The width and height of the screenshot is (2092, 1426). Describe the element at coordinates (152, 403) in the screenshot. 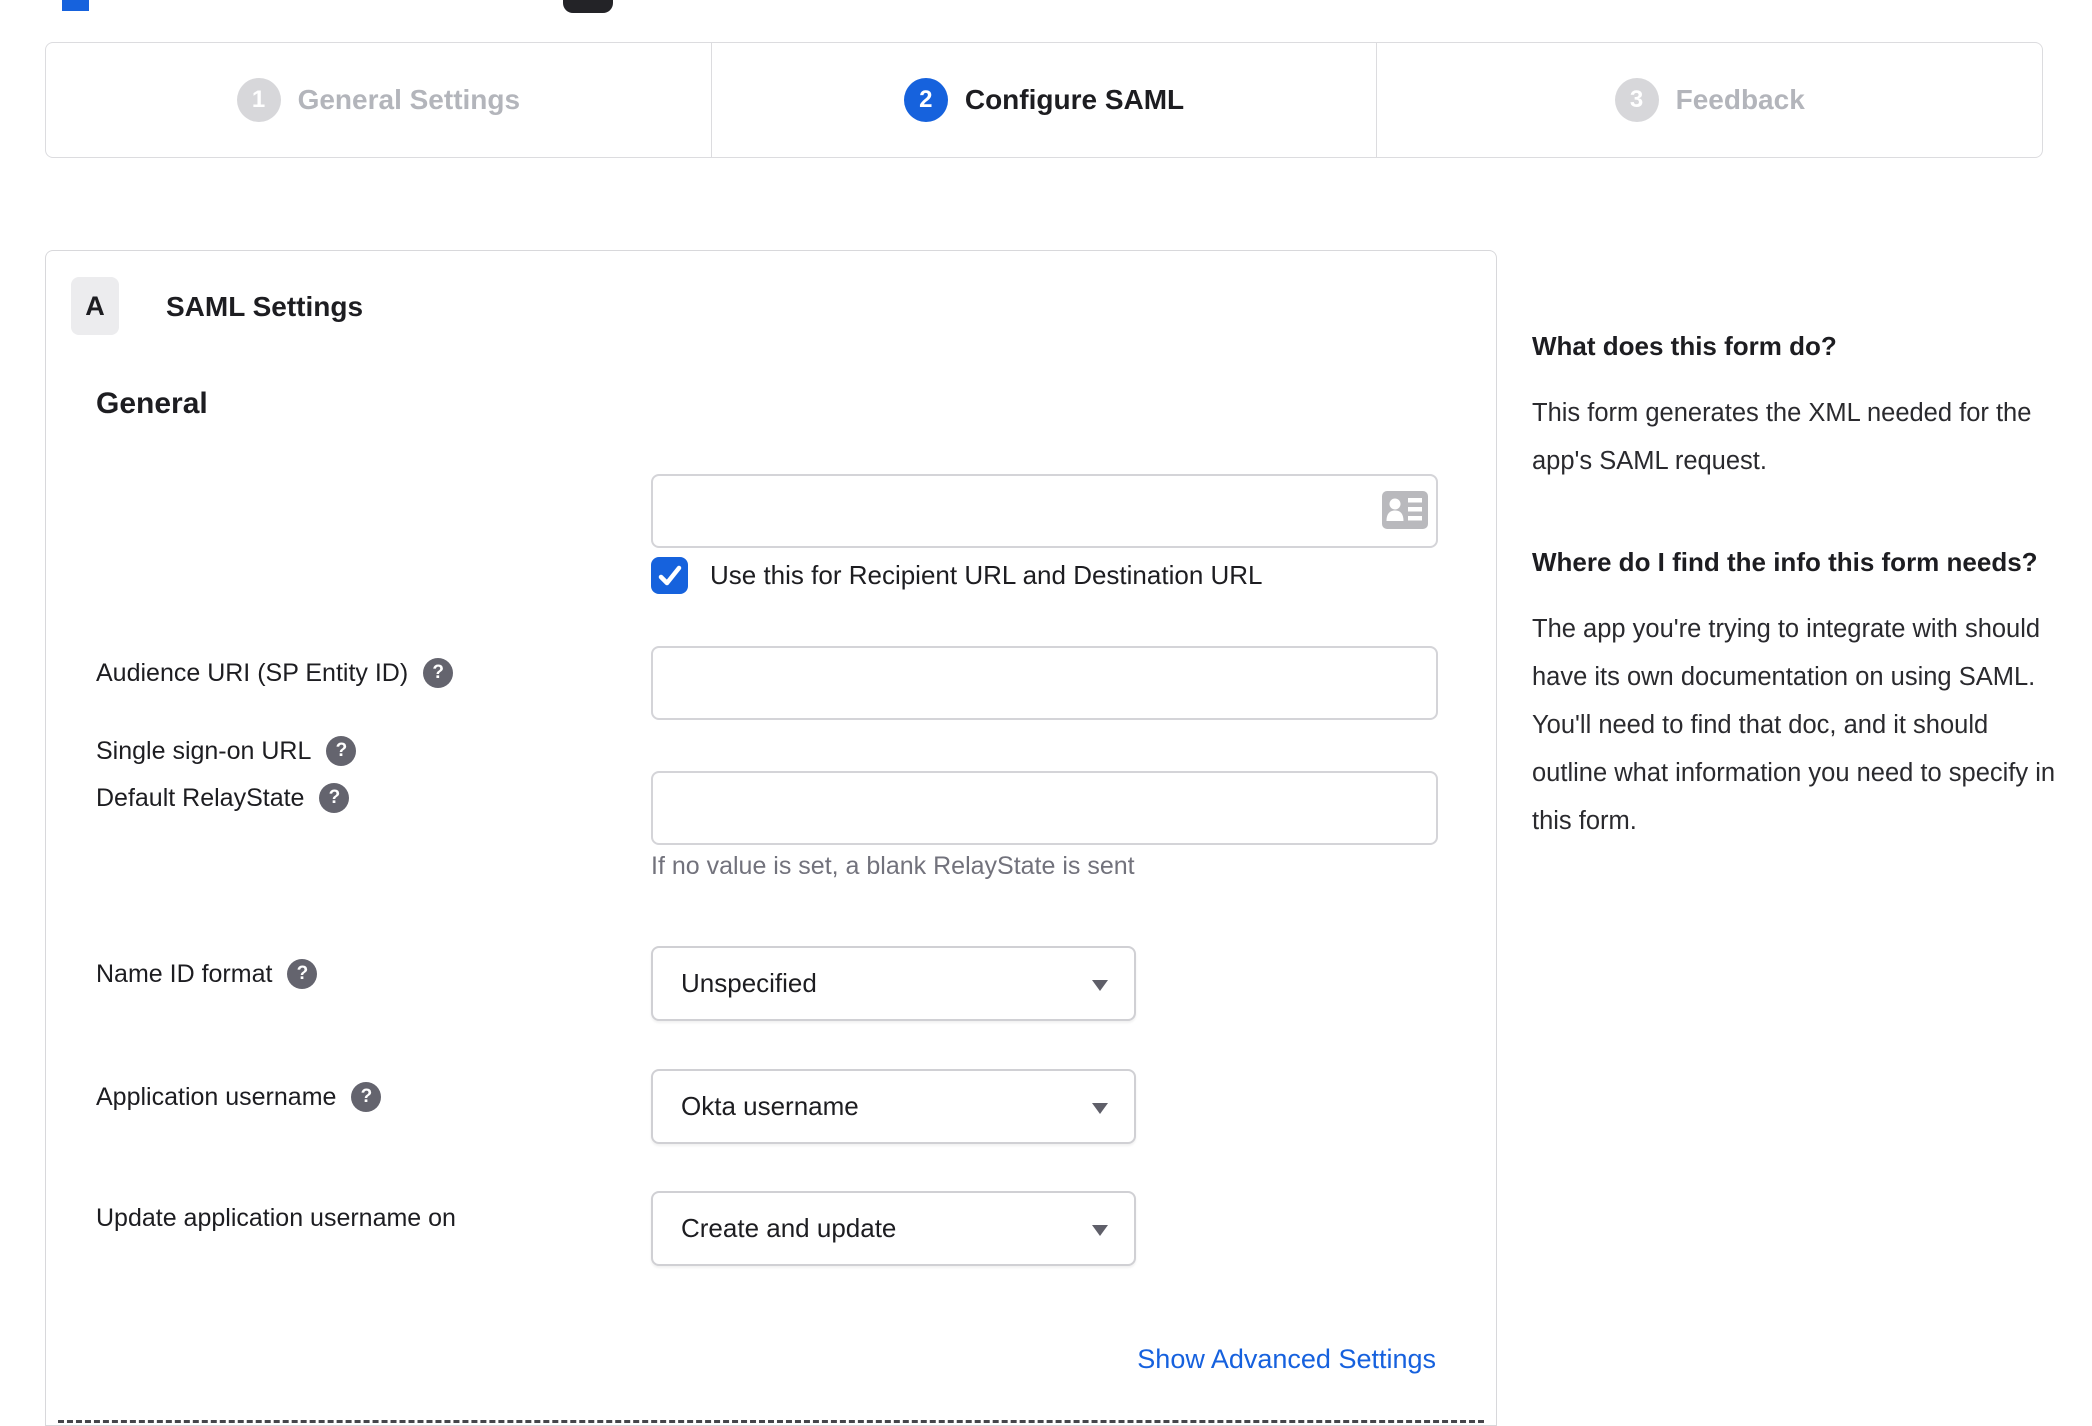

I see `general-section-heading: General` at that location.